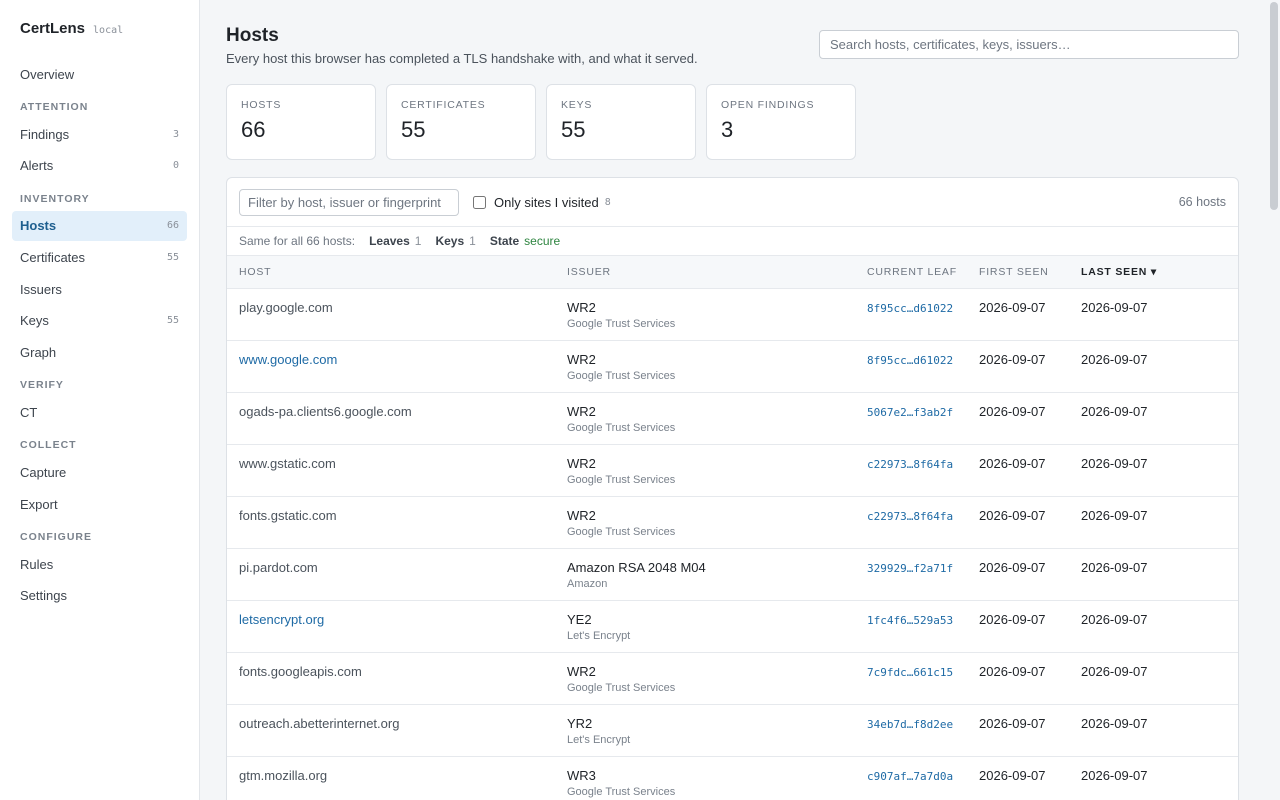 The image size is (1280, 800). Describe the element at coordinates (287, 463) in the screenshot. I see `host-cell: www.gstatic.com` at that location.